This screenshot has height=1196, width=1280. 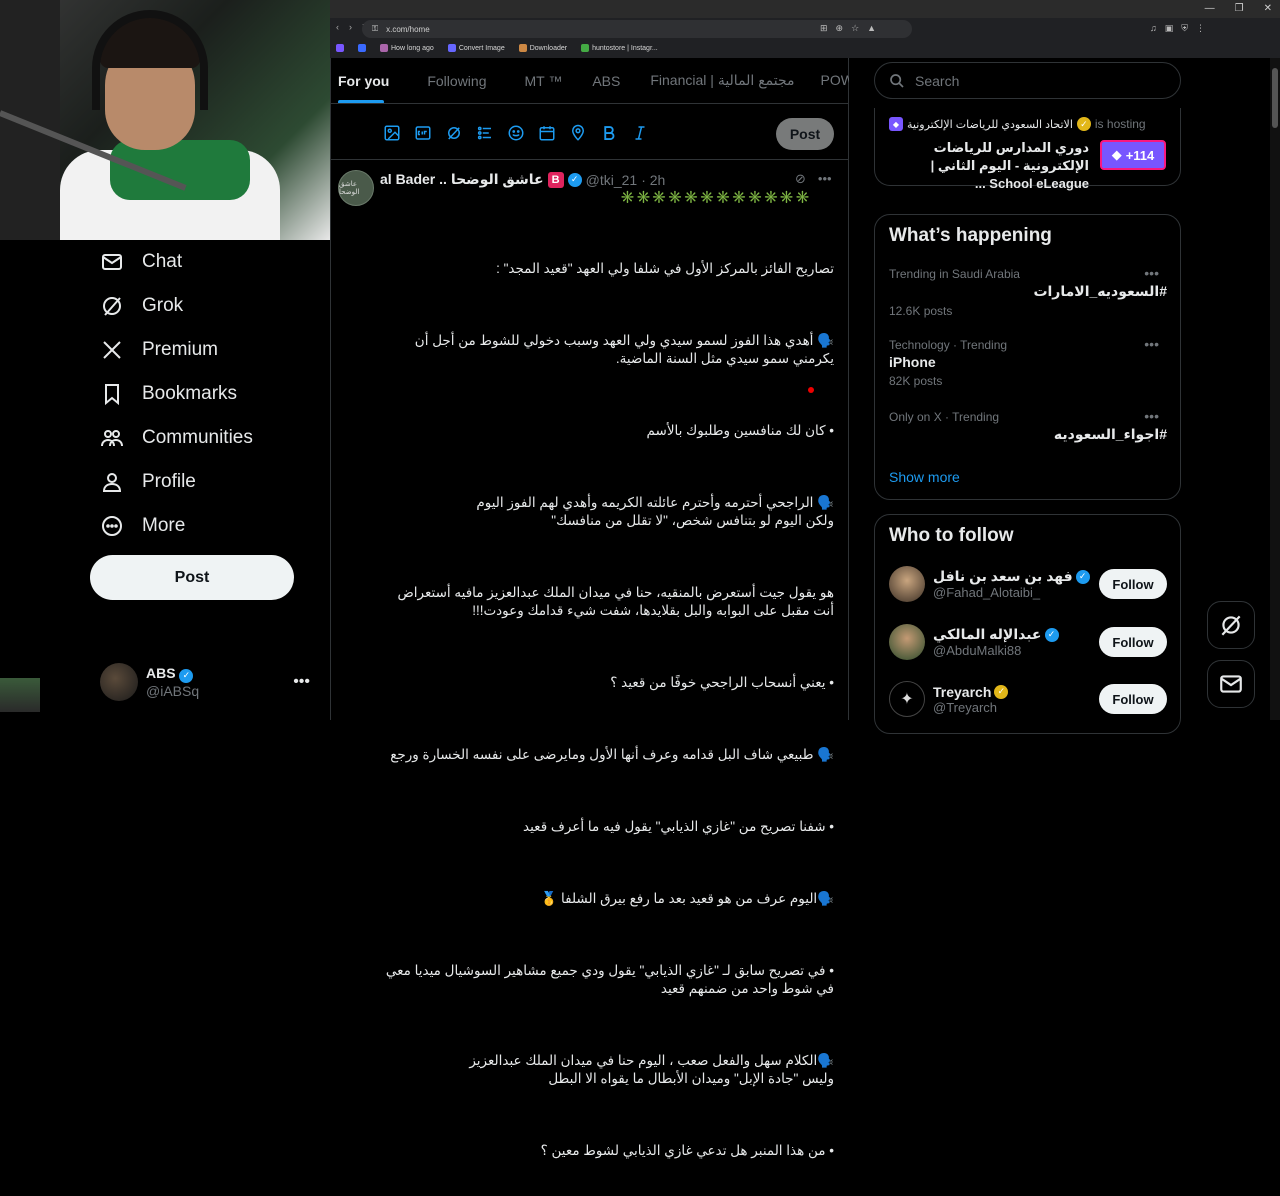 I want to click on search-icon, so click(x=897, y=80).